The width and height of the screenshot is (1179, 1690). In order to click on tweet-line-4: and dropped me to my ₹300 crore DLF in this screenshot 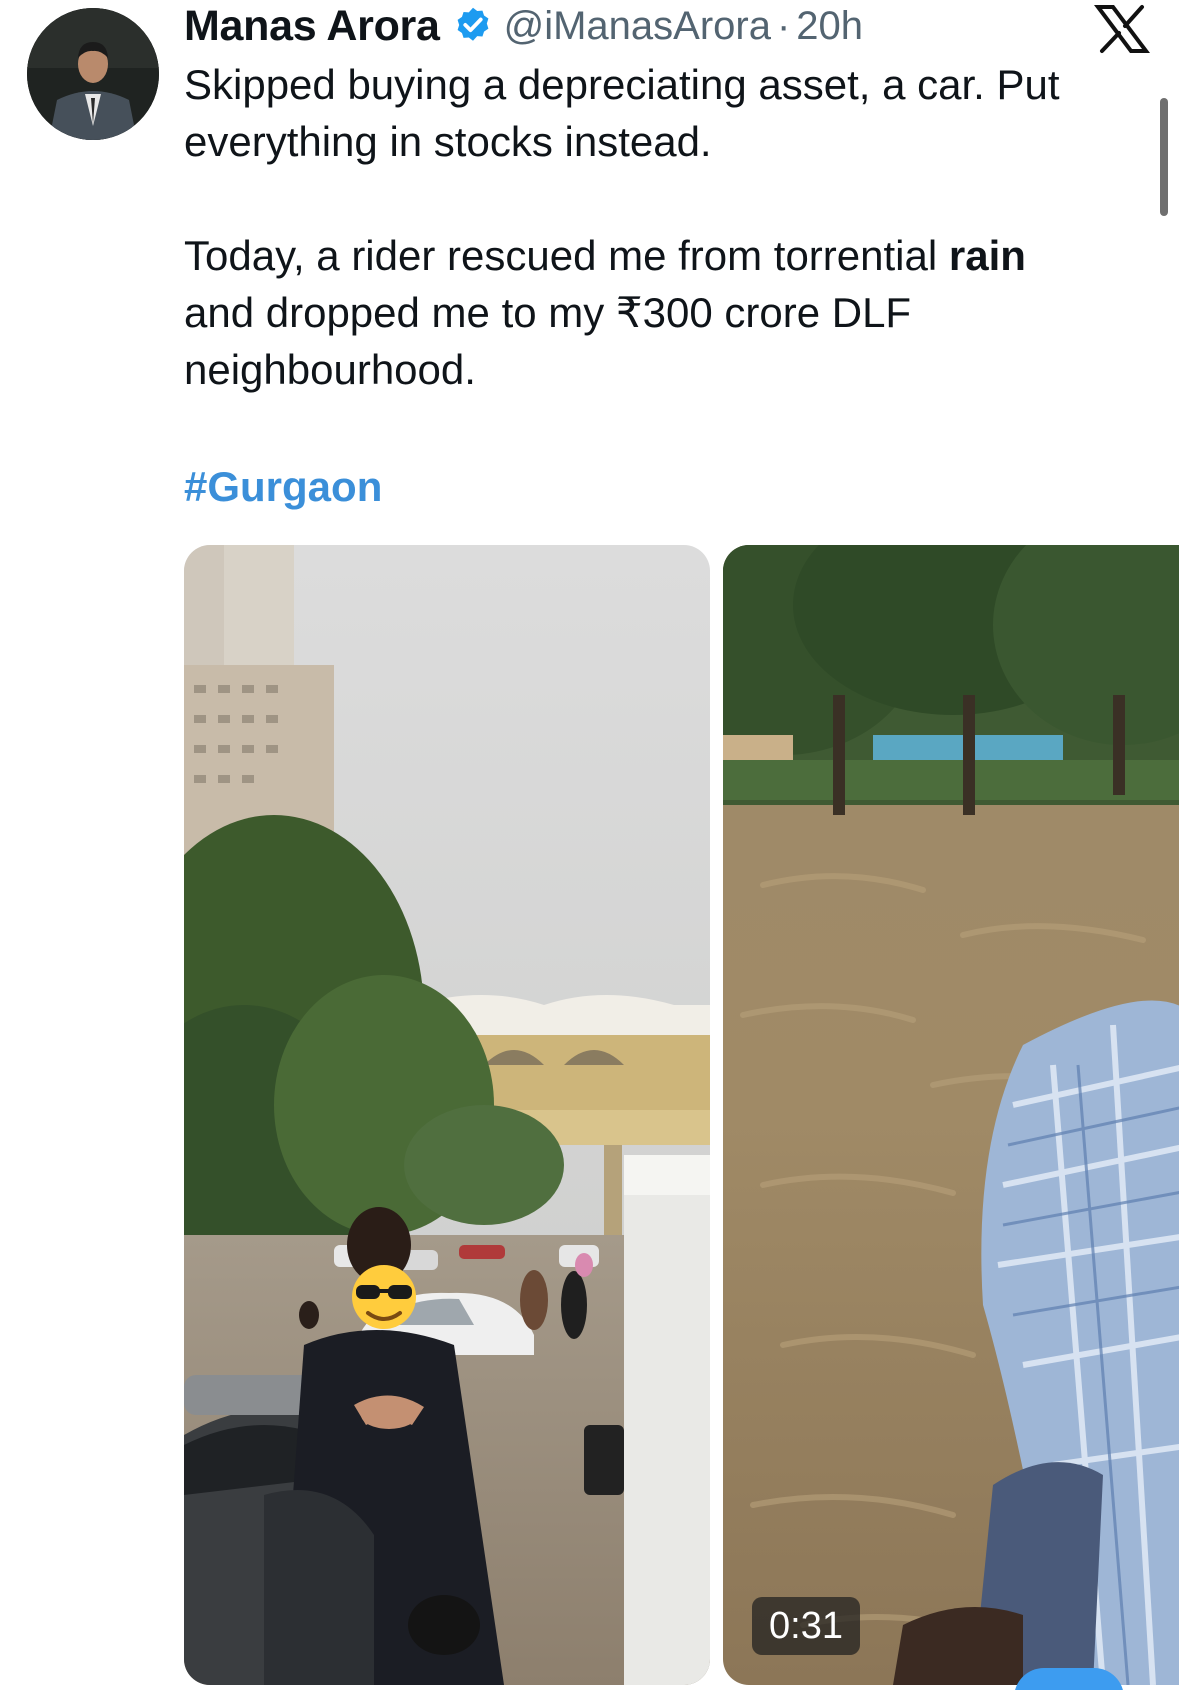, I will do `click(548, 312)`.